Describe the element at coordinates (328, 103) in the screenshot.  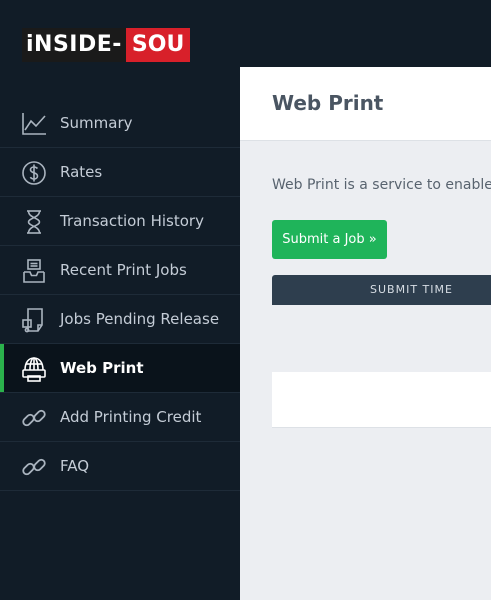
I see `page-title: Web Print` at that location.